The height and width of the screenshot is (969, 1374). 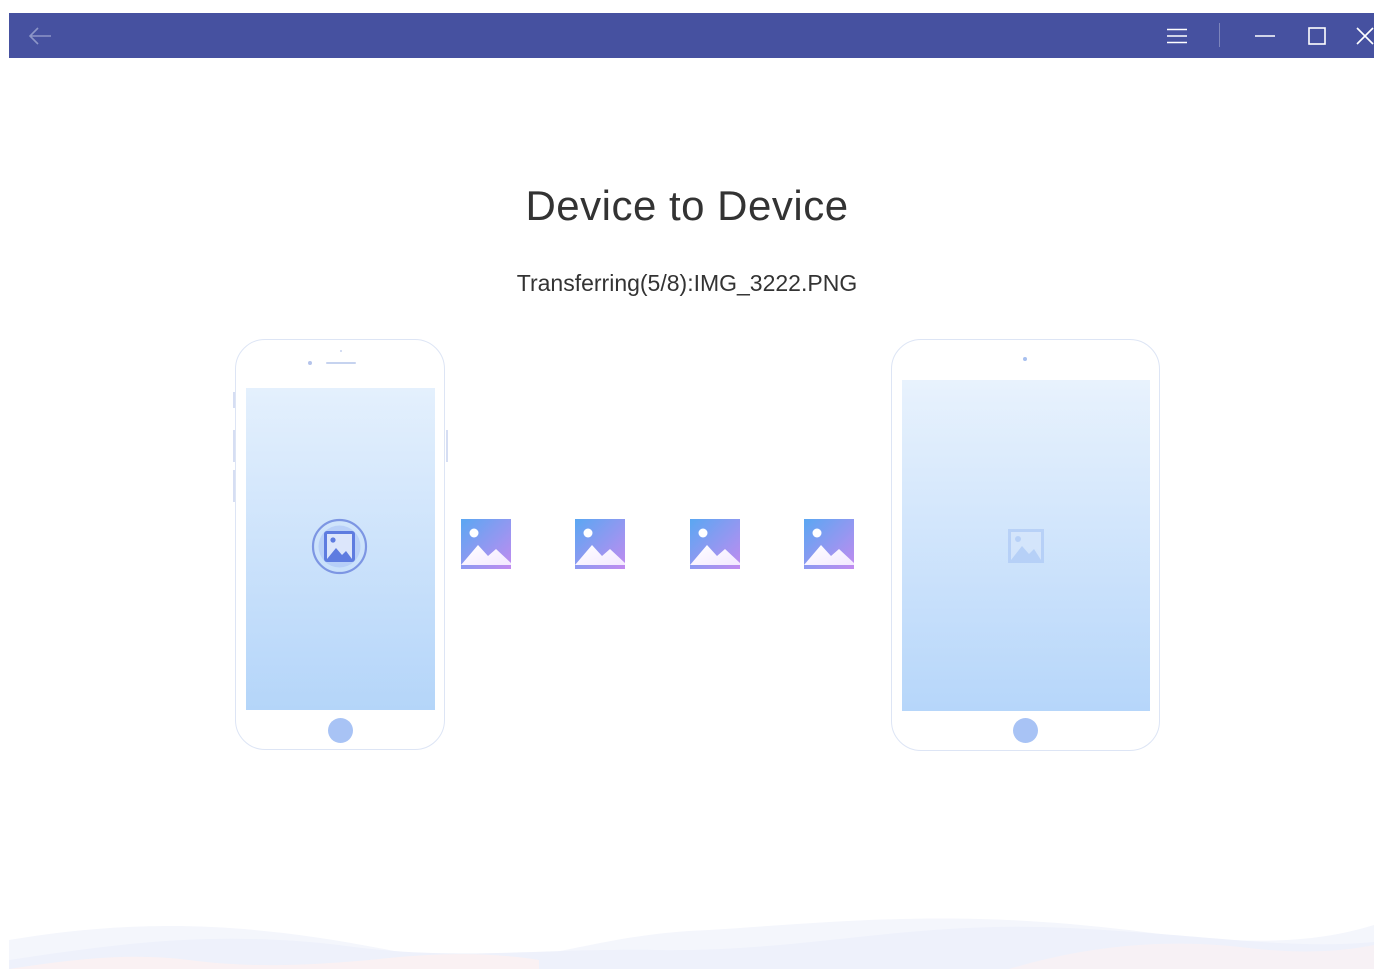 I want to click on source-photo-icon, so click(x=339, y=549).